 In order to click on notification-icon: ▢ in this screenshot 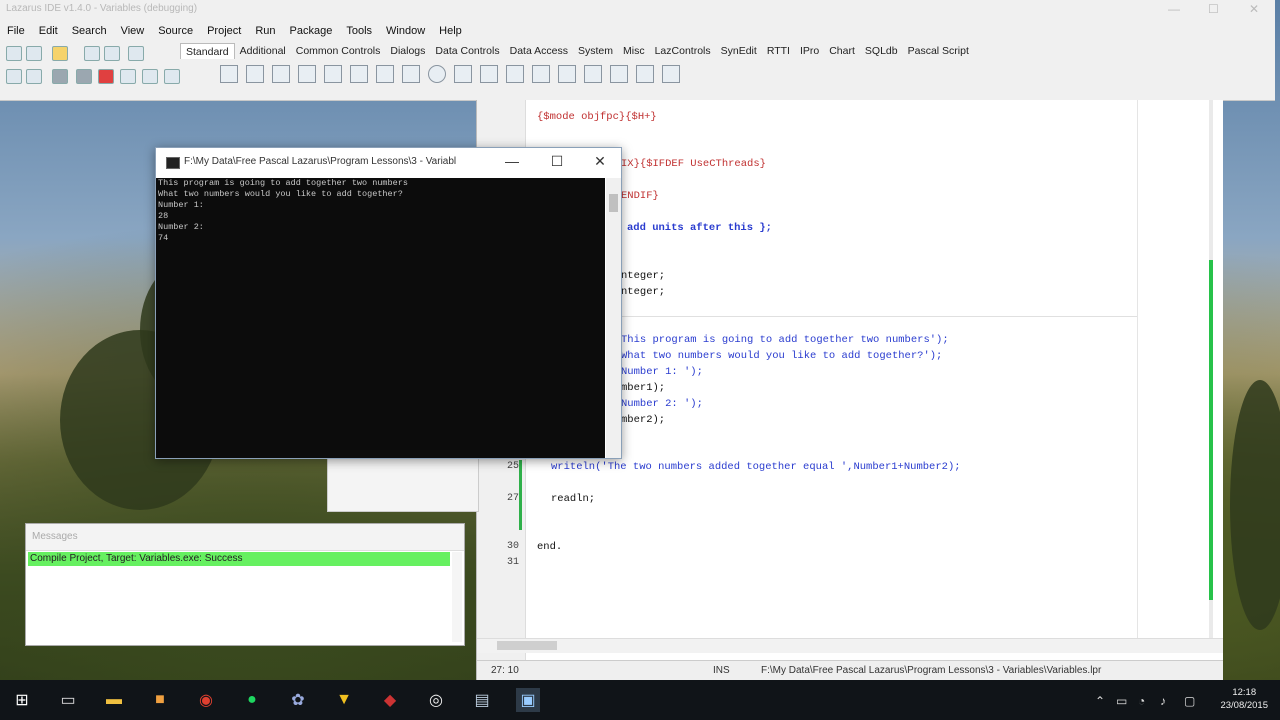, I will do `click(1189, 701)`.